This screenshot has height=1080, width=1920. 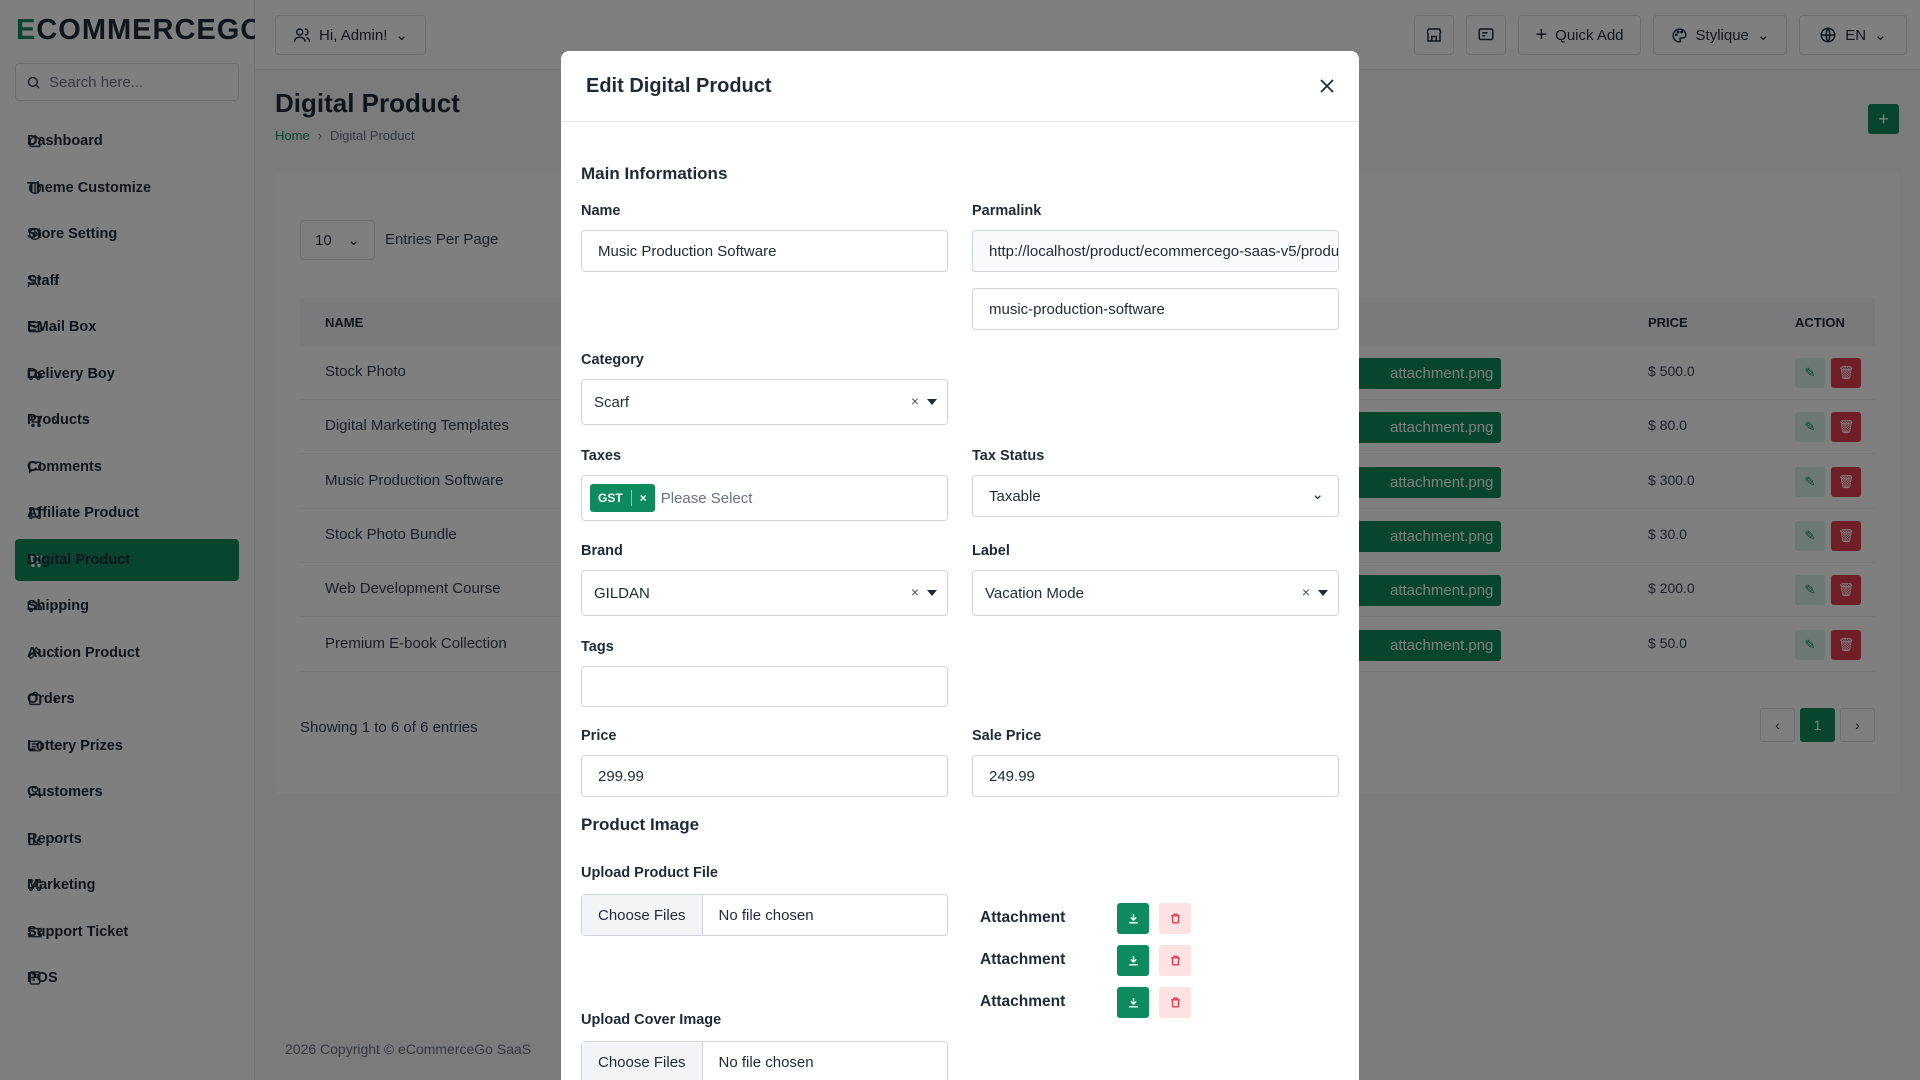 What do you see at coordinates (1008, 456) in the screenshot?
I see `tax-status-label: Tax Status` at bounding box center [1008, 456].